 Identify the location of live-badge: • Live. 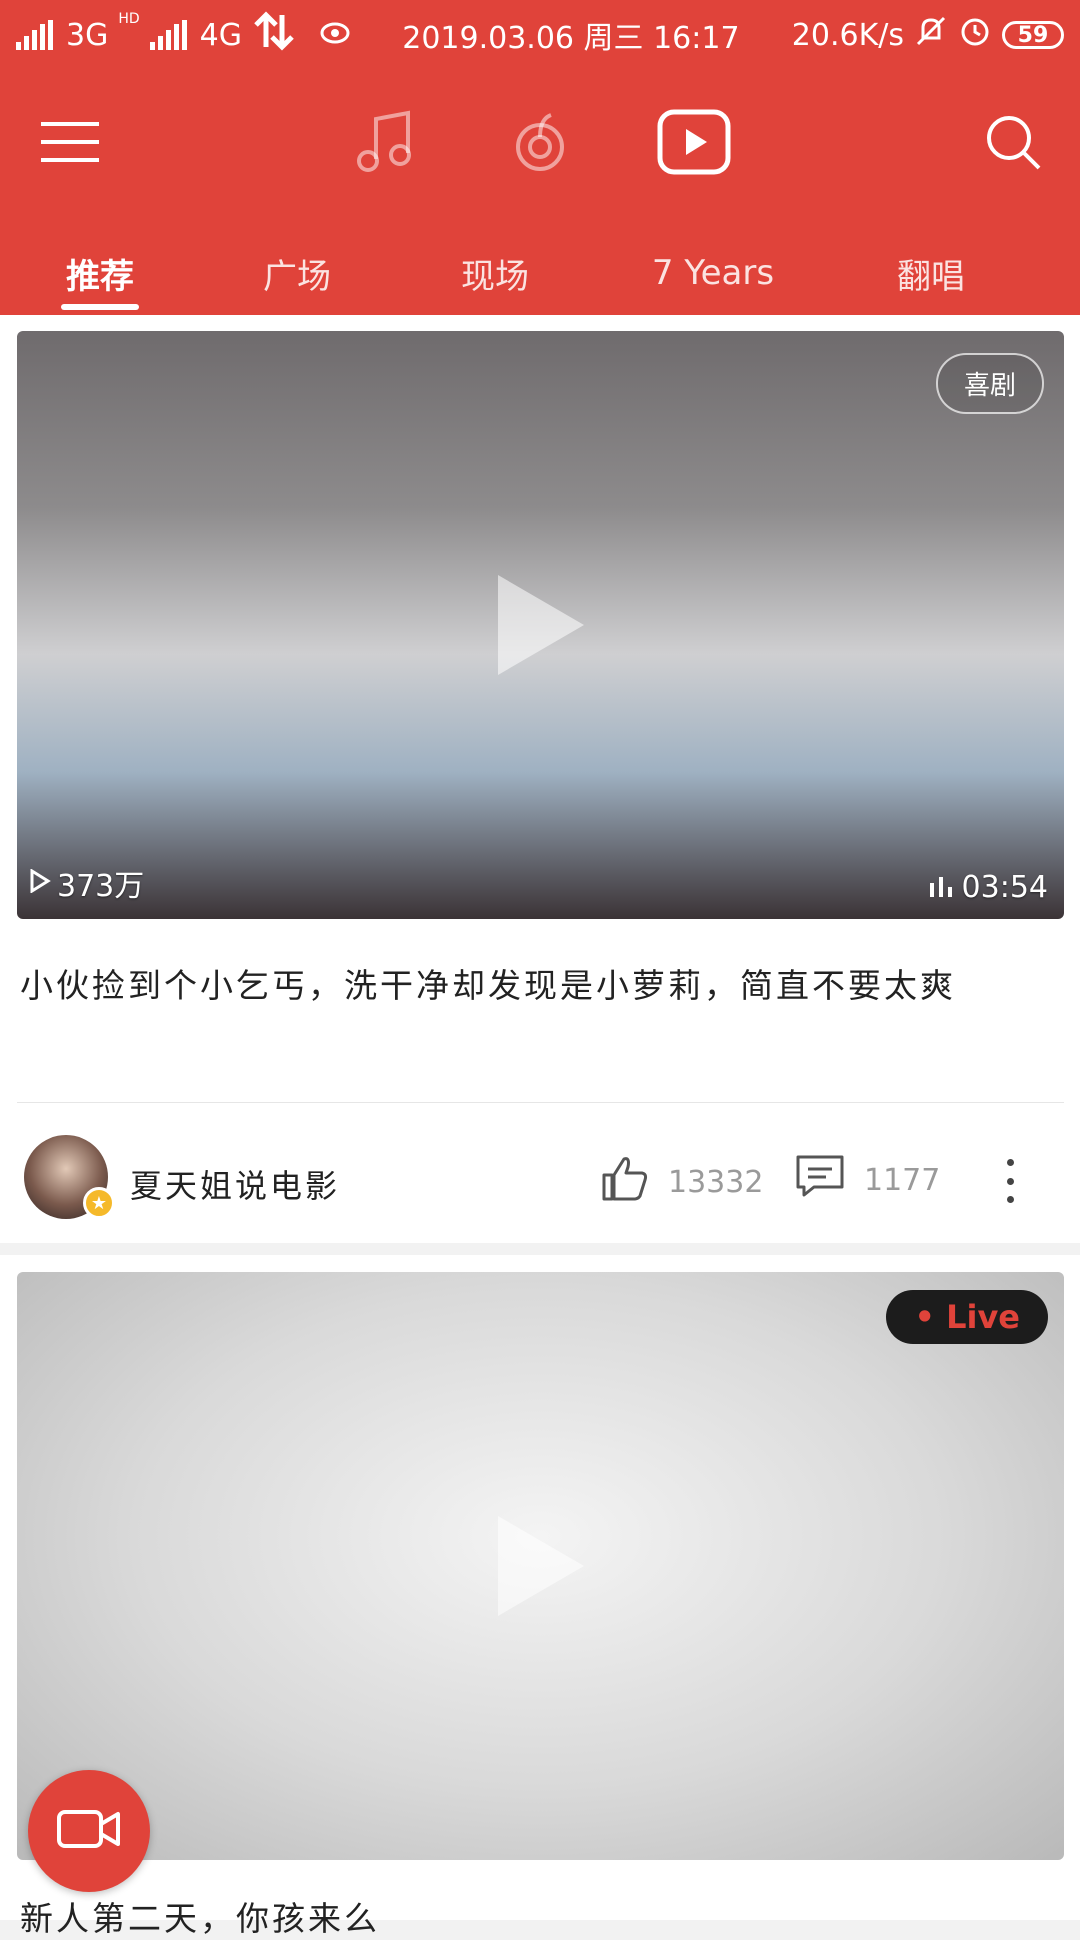
(967, 1317).